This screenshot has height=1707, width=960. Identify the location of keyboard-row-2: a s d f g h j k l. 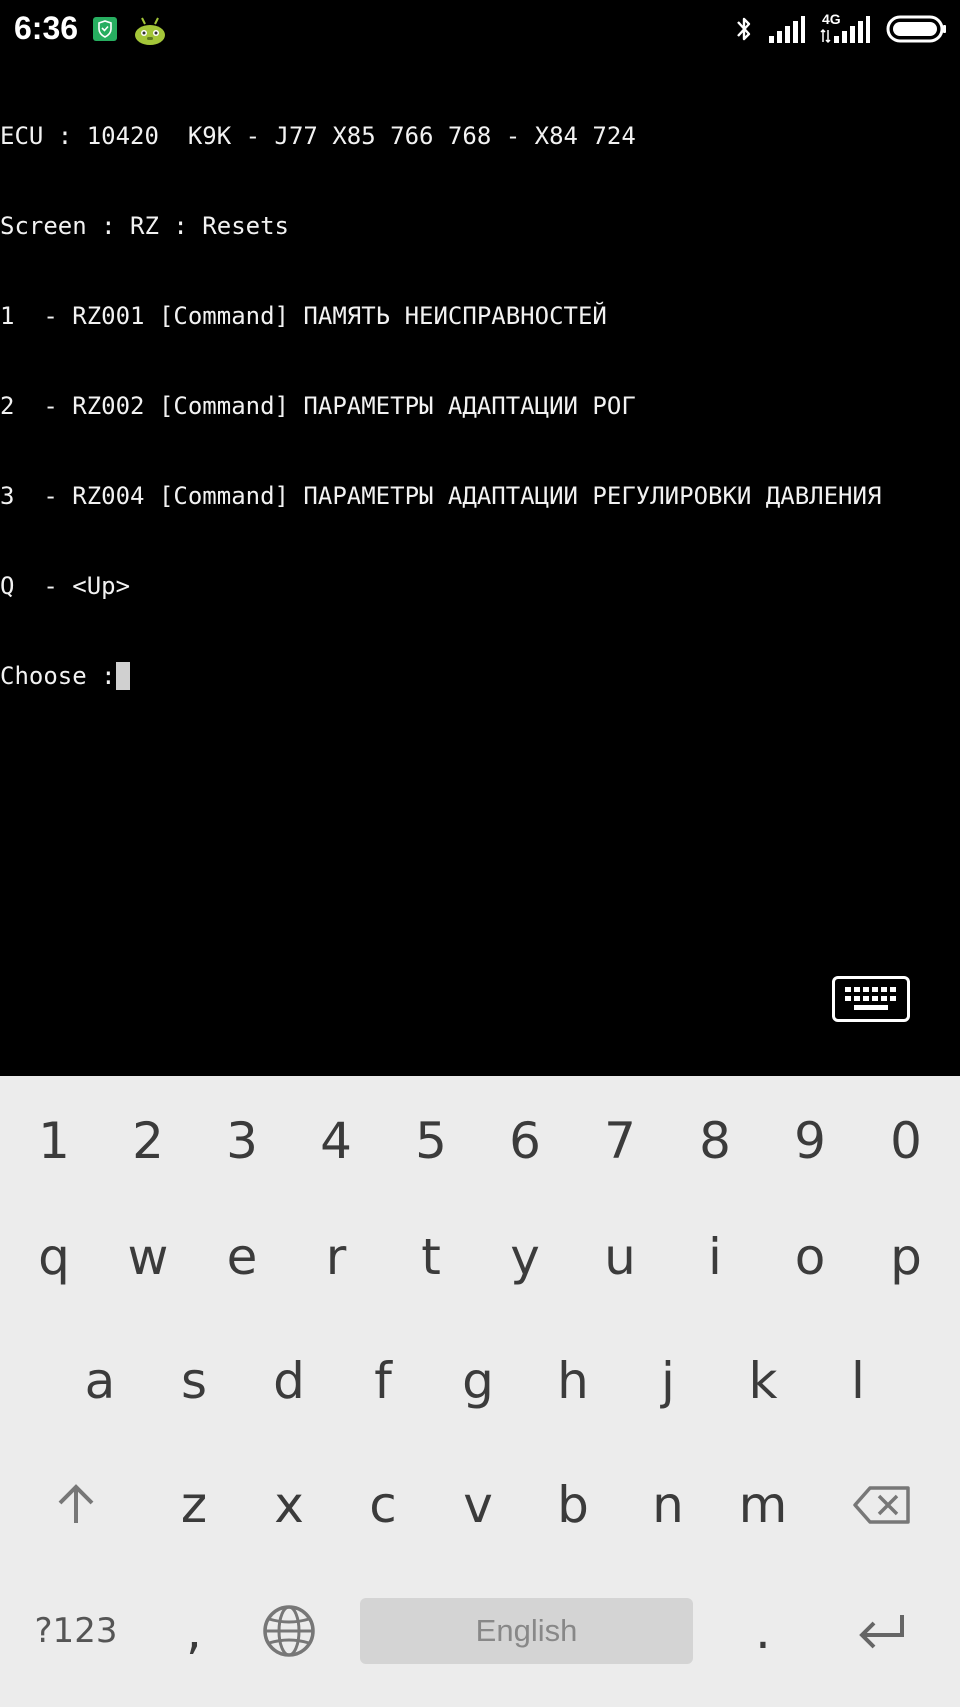
(480, 1381).